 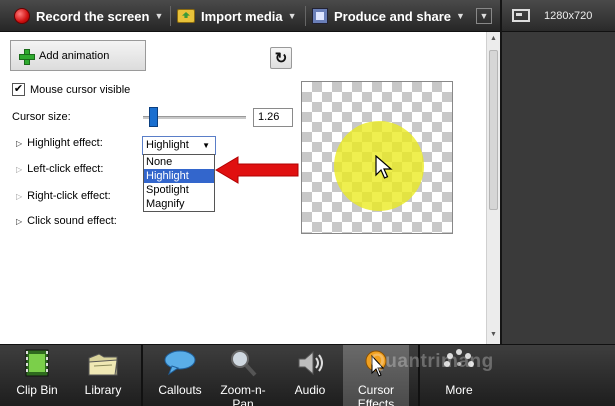 I want to click on highlight-effect-row: ▷ Highlight effect:, so click(x=59, y=143).